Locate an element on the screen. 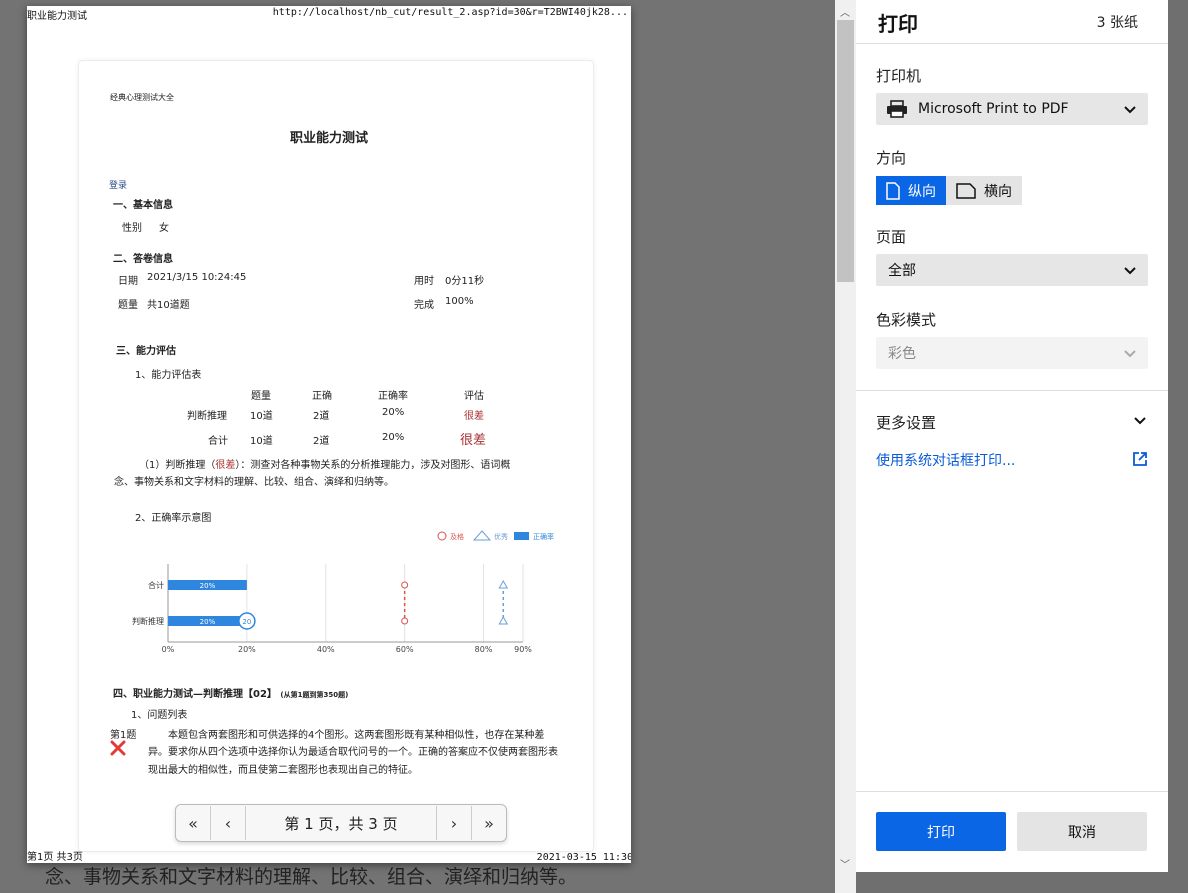 Image resolution: width=1188 pixels, height=893 pixels. pass-marker is located at coordinates (405, 621).